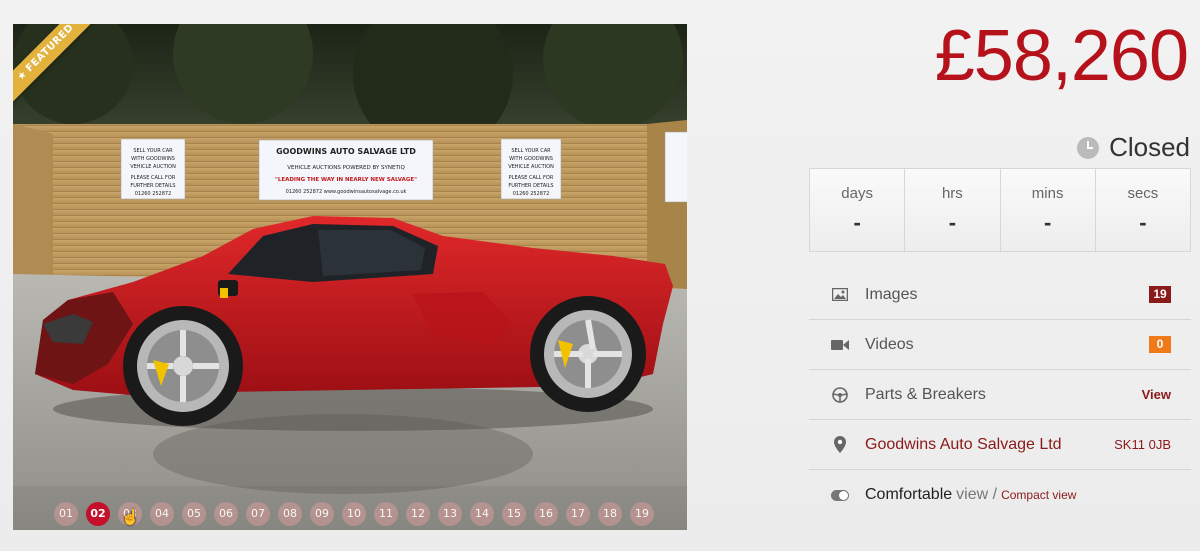  Describe the element at coordinates (840, 295) in the screenshot. I see `image-icon` at that location.